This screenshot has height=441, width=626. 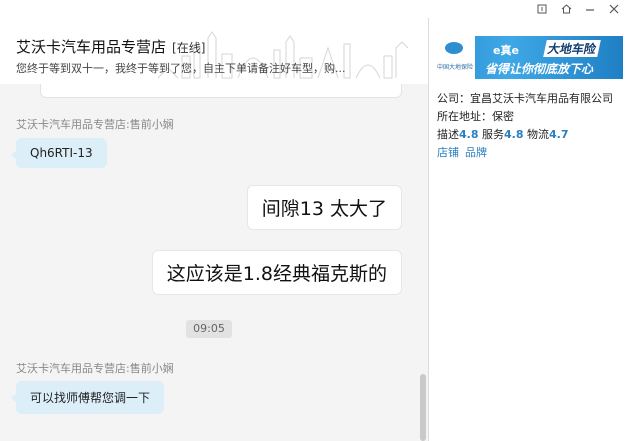 What do you see at coordinates (209, 329) in the screenshot?
I see `message-timestamp: 09:05` at bounding box center [209, 329].